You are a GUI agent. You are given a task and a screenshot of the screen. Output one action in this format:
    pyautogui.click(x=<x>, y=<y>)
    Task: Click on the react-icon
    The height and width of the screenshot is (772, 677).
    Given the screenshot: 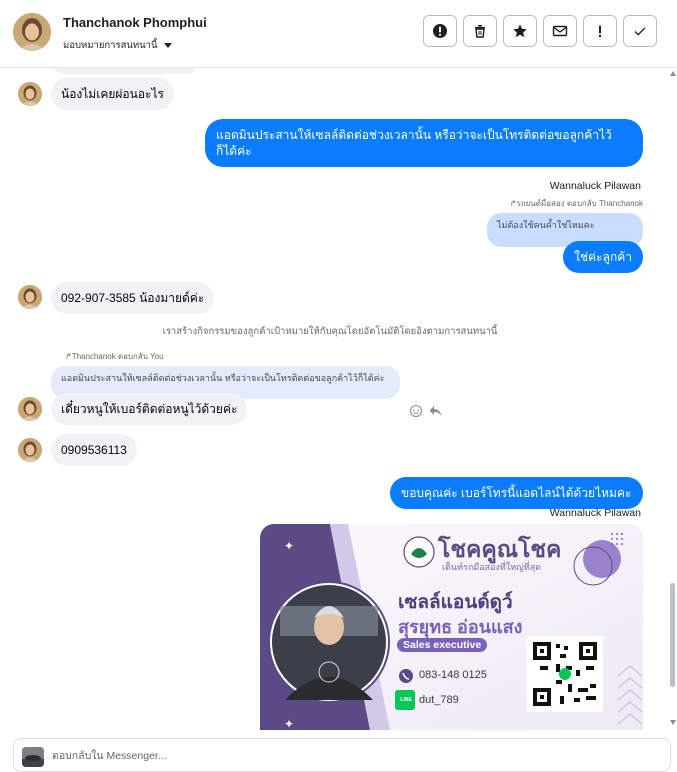 What is the action you would take?
    pyautogui.click(x=416, y=411)
    